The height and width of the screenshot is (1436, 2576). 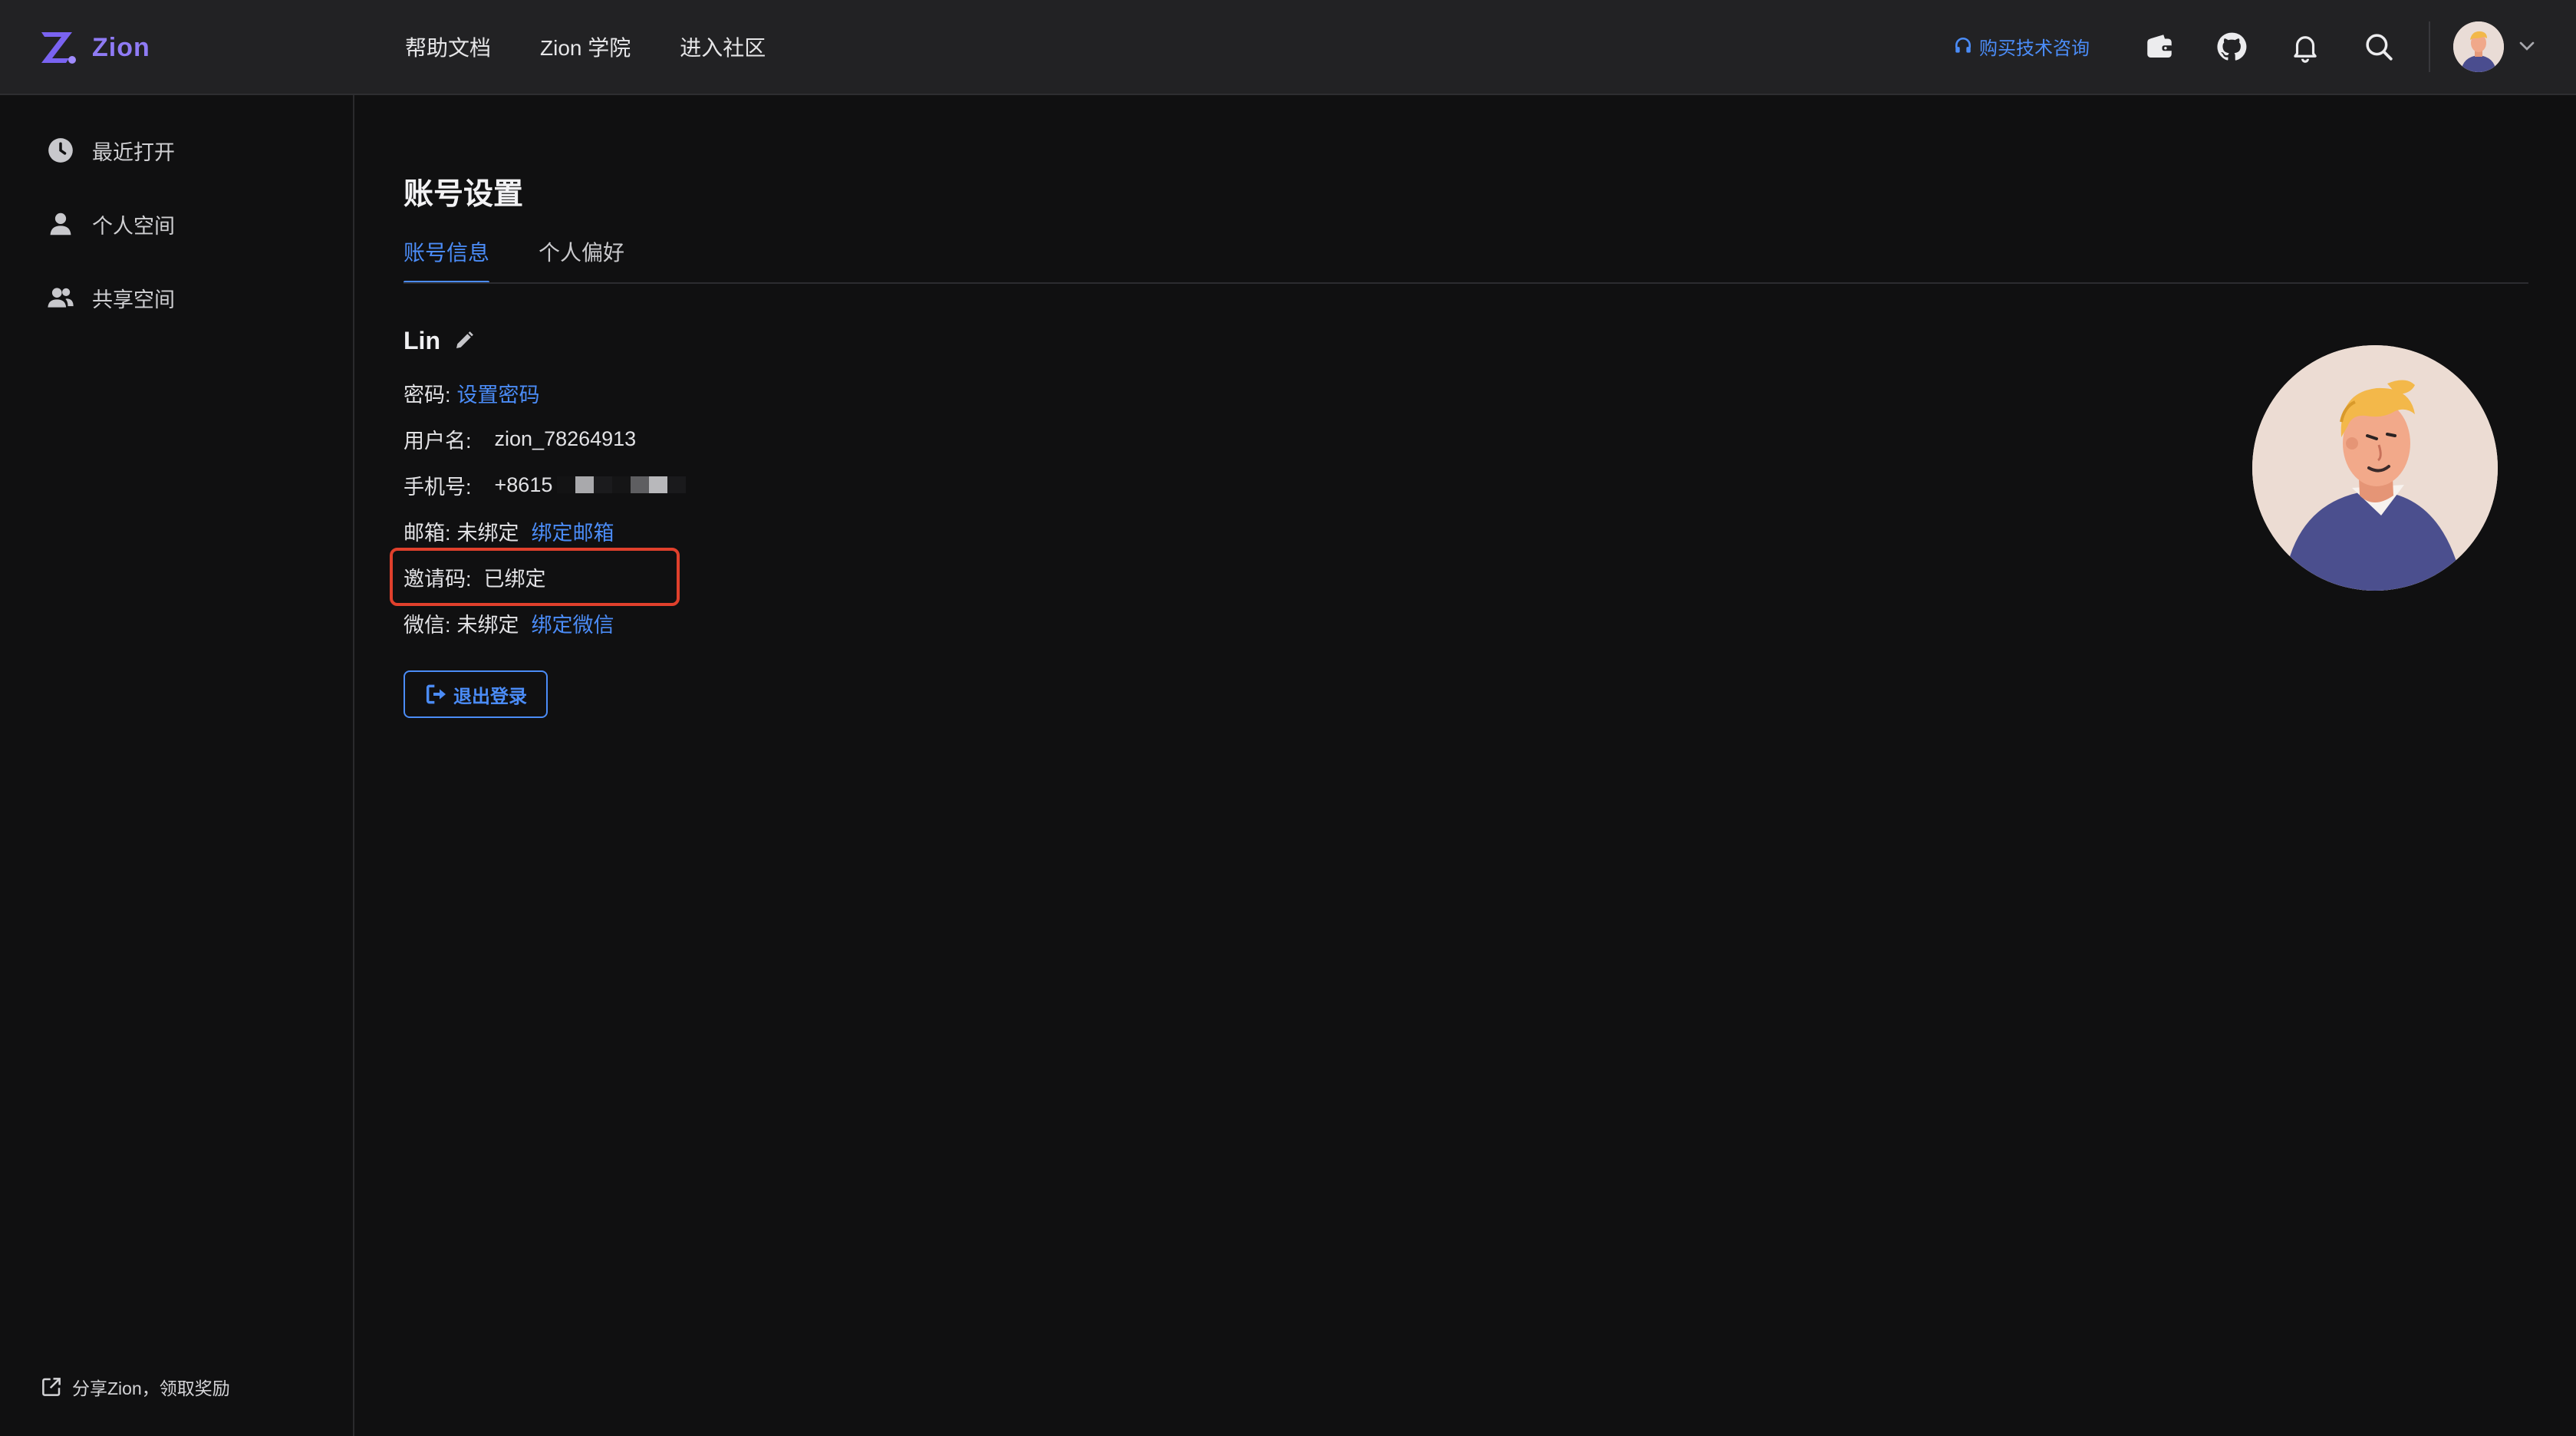 I want to click on page-title: 账号设置, so click(x=464, y=195).